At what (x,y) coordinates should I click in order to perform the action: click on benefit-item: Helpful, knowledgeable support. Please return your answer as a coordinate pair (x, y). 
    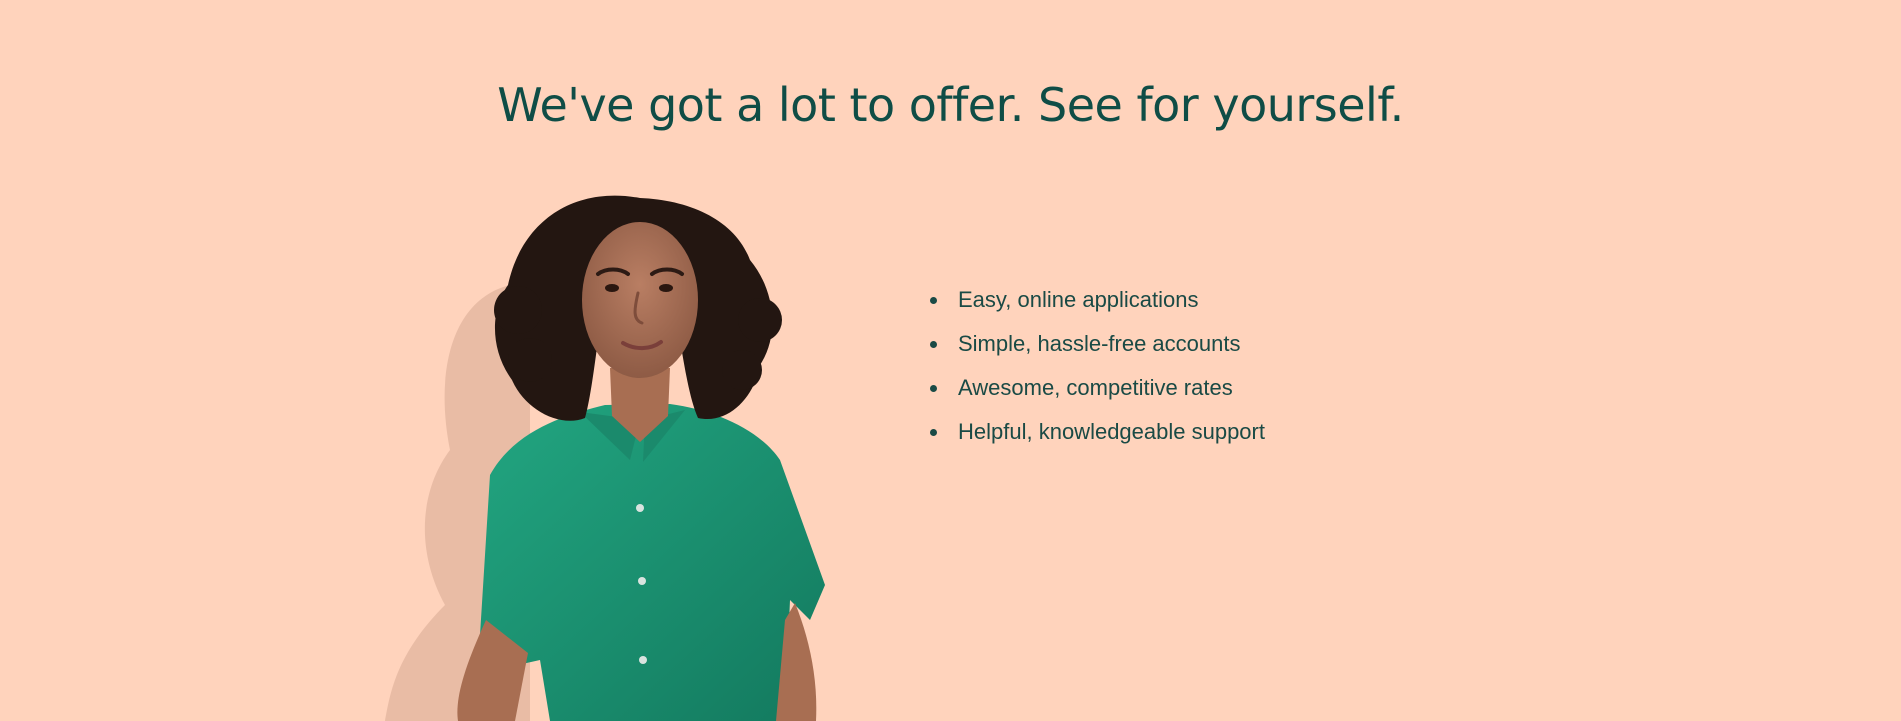
    Looking at the image, I should click on (1097, 432).